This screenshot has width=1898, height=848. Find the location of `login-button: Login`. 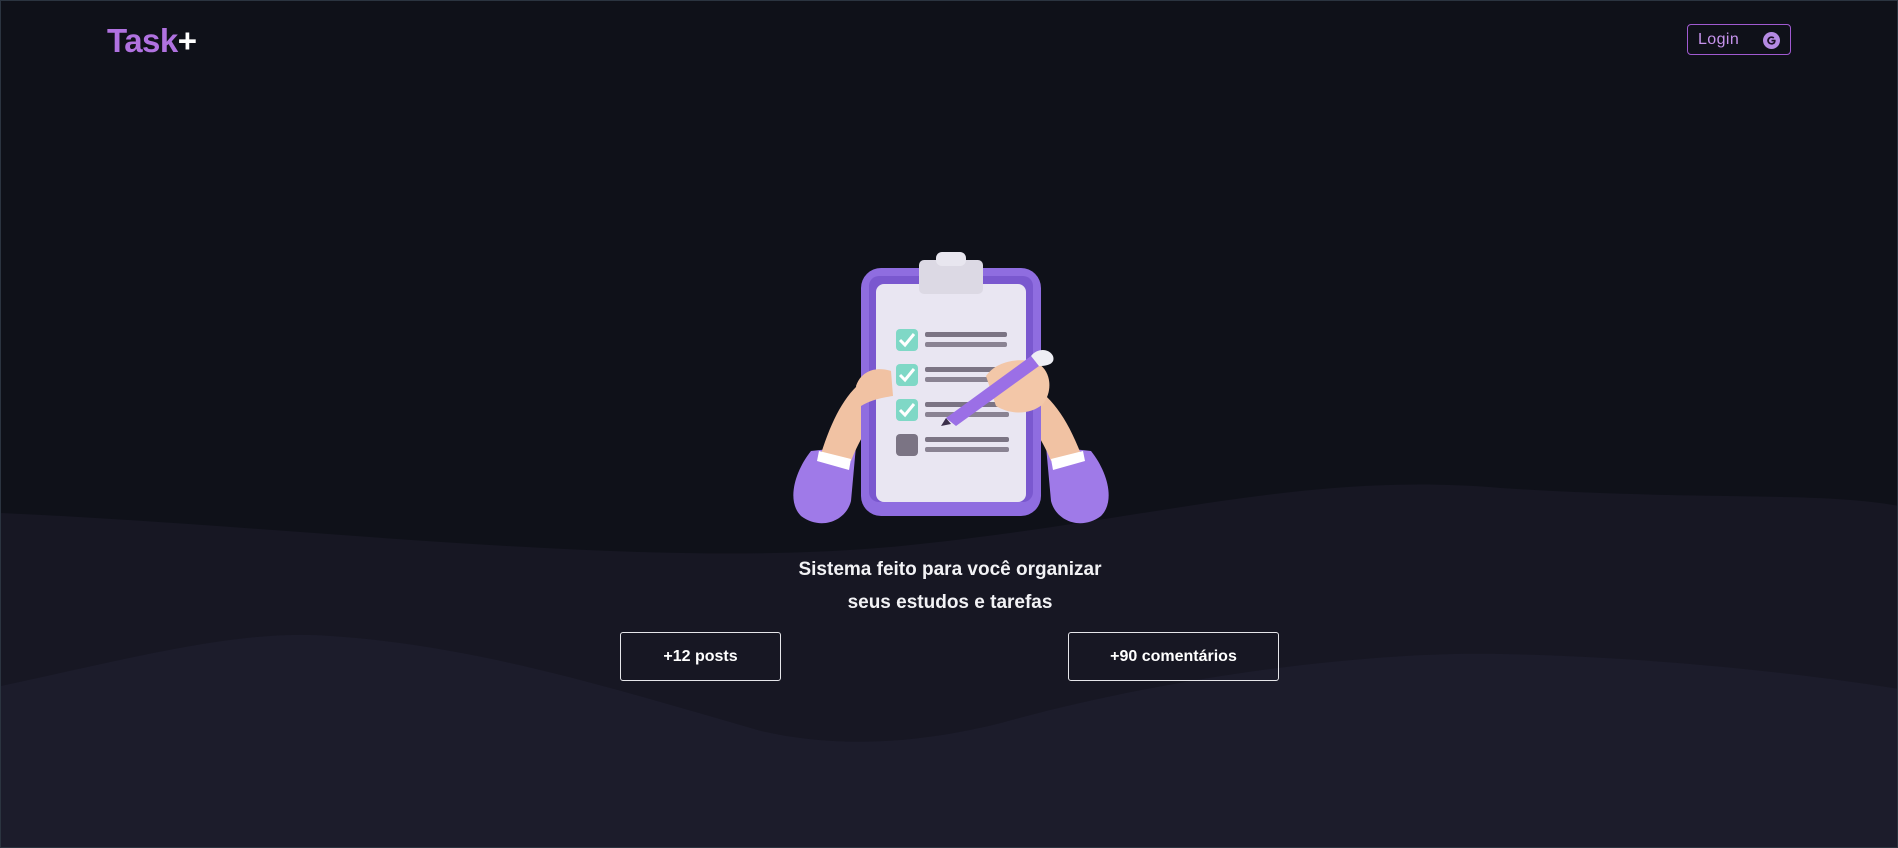

login-button: Login is located at coordinates (1739, 39).